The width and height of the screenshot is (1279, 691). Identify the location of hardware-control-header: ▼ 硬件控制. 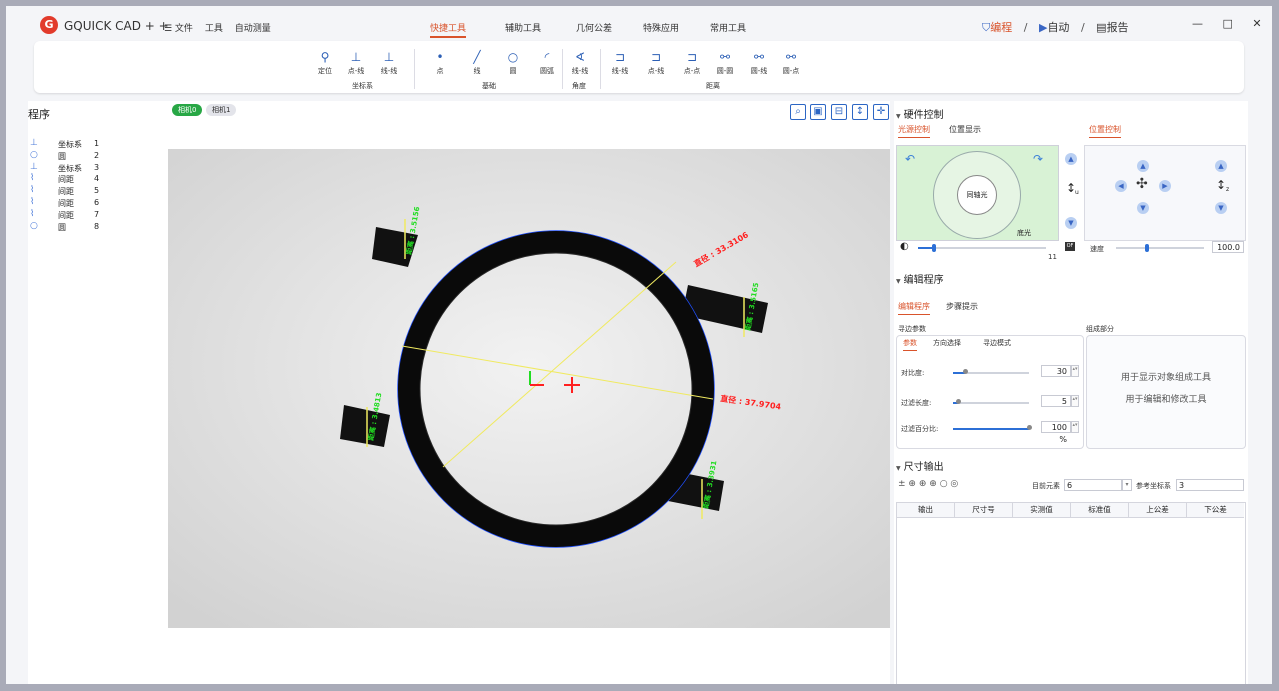
(920, 113).